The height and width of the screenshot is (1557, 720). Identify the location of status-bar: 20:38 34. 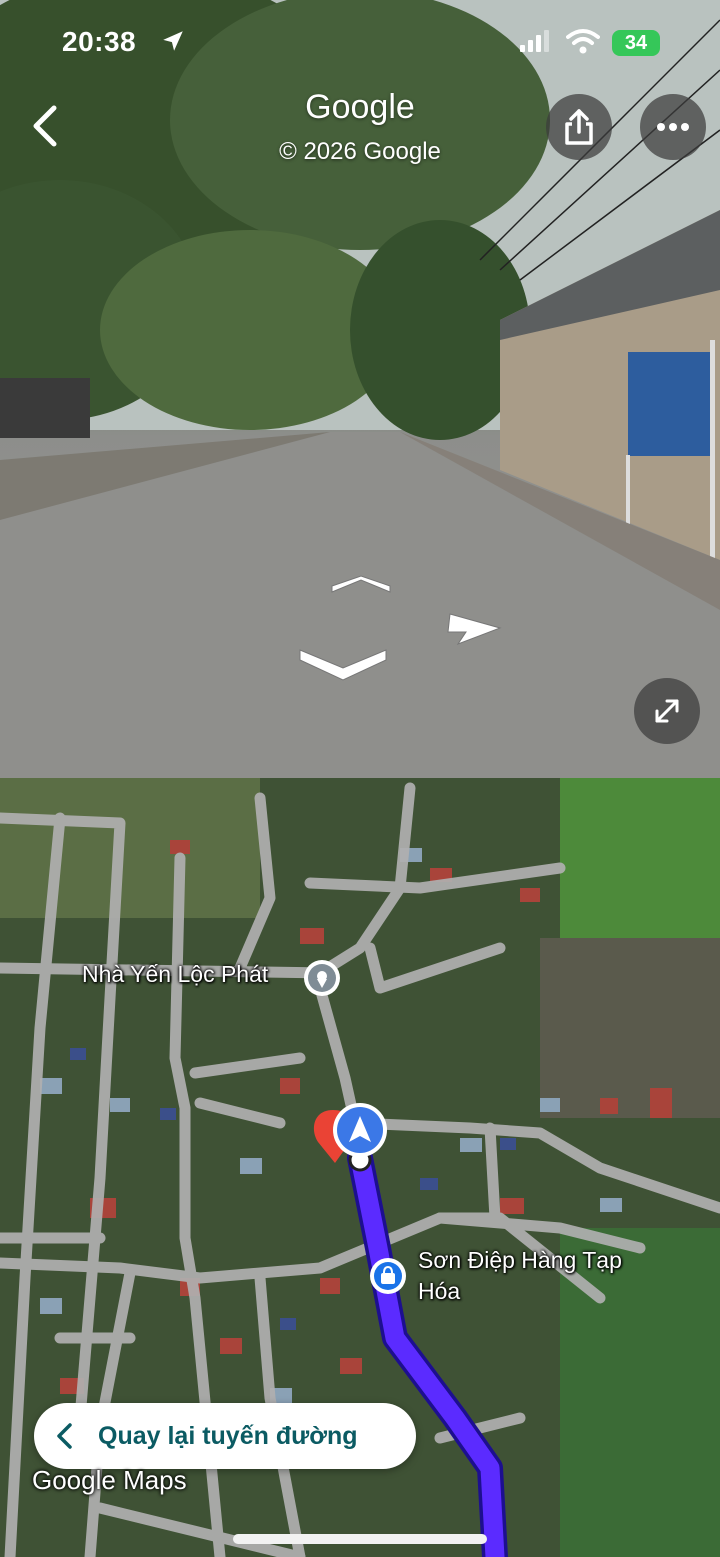
(360, 40).